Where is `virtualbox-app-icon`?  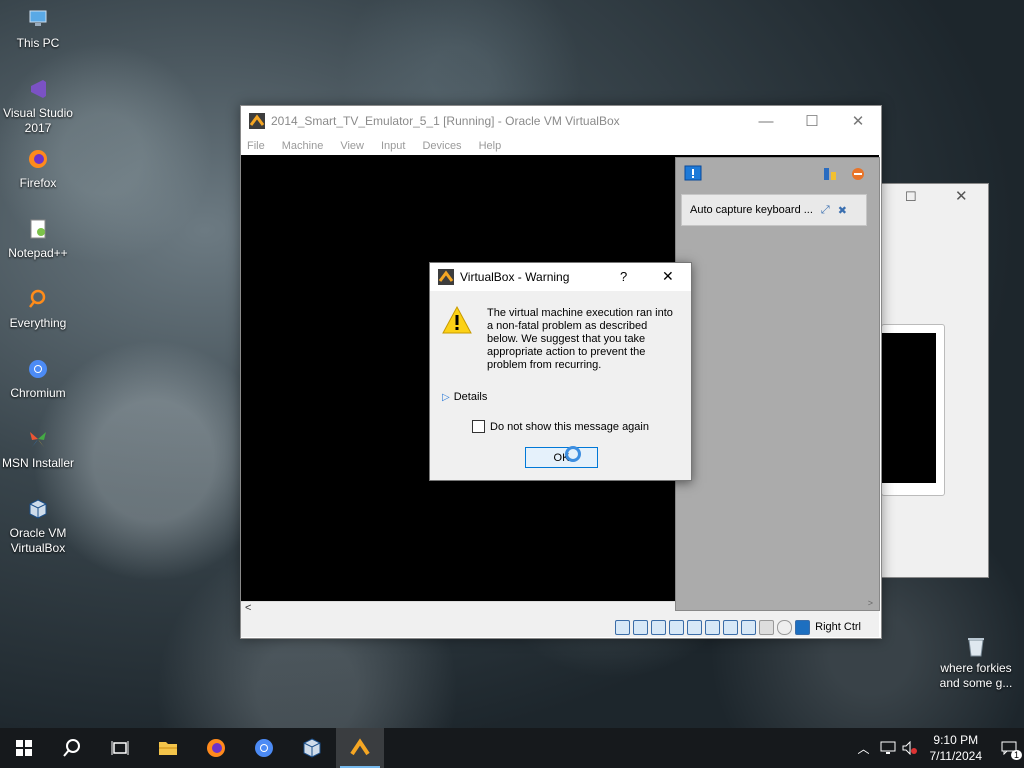 virtualbox-app-icon is located at coordinates (446, 277).